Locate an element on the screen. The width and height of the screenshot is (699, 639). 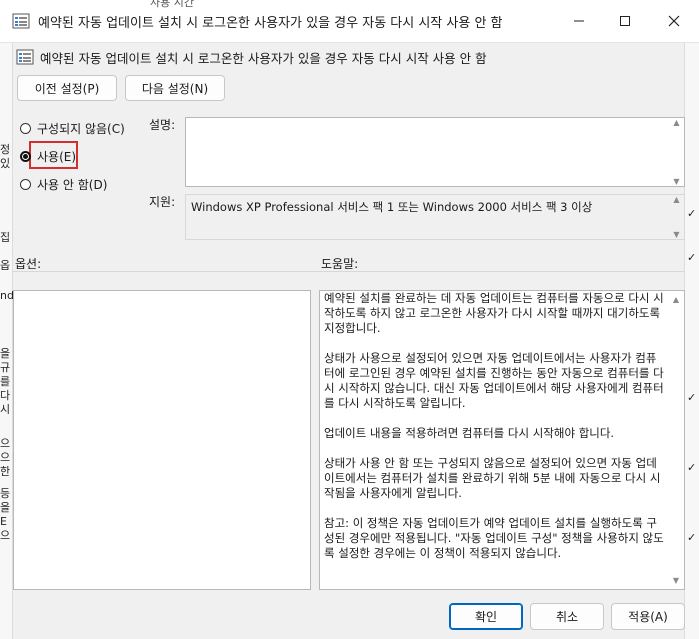
radio-not-configured: 구성되지 않음(C) is located at coordinates (72, 128).